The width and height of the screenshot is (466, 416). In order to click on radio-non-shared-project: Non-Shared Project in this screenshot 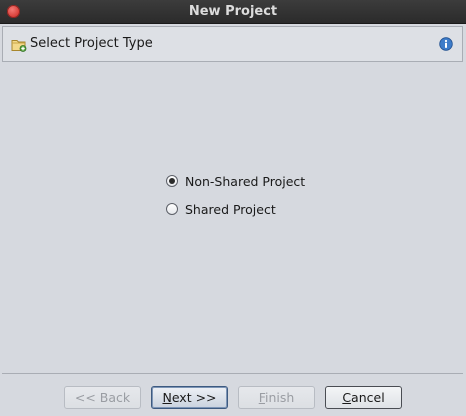, I will do `click(235, 181)`.